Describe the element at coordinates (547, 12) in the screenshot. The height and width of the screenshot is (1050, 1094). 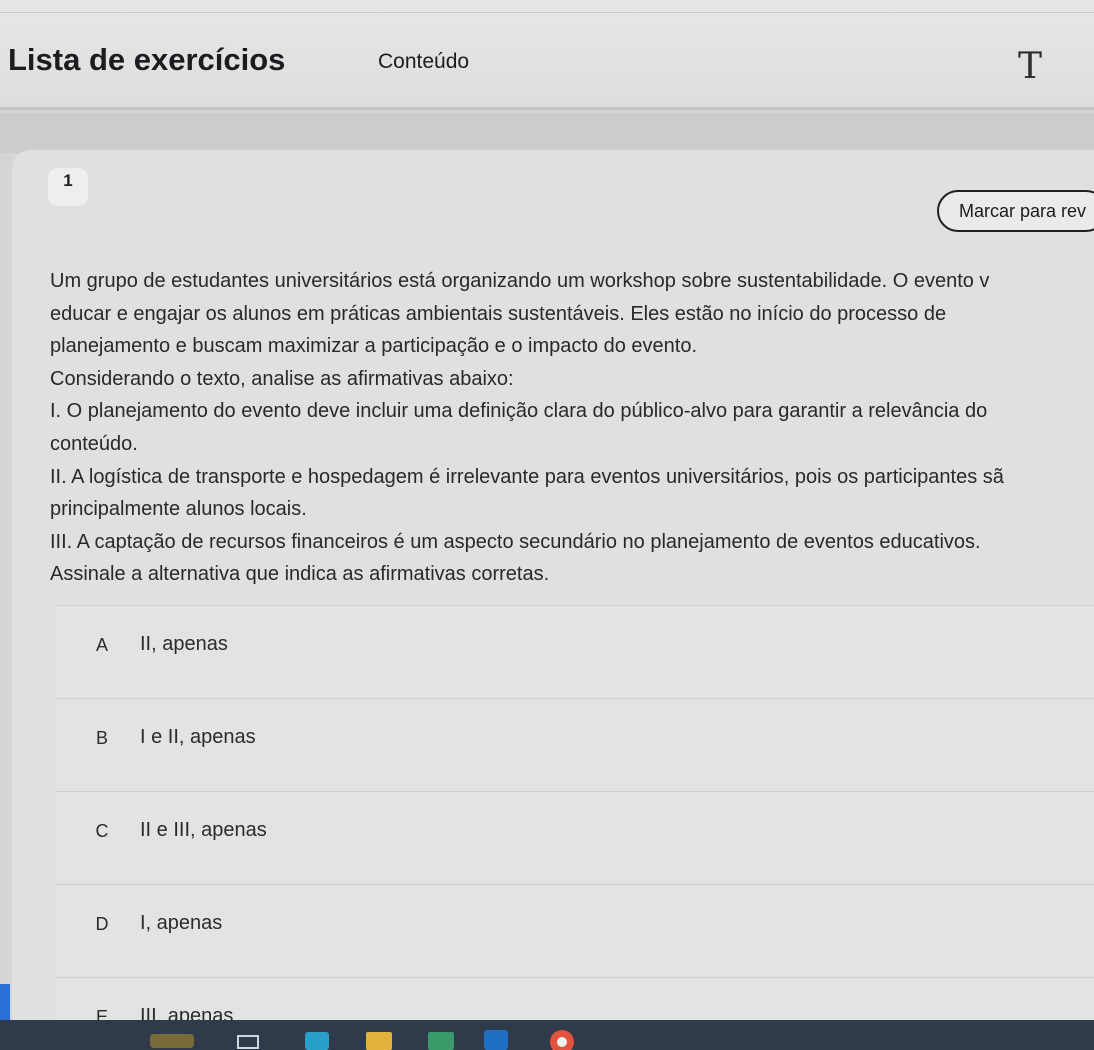
I see `header-divider` at that location.